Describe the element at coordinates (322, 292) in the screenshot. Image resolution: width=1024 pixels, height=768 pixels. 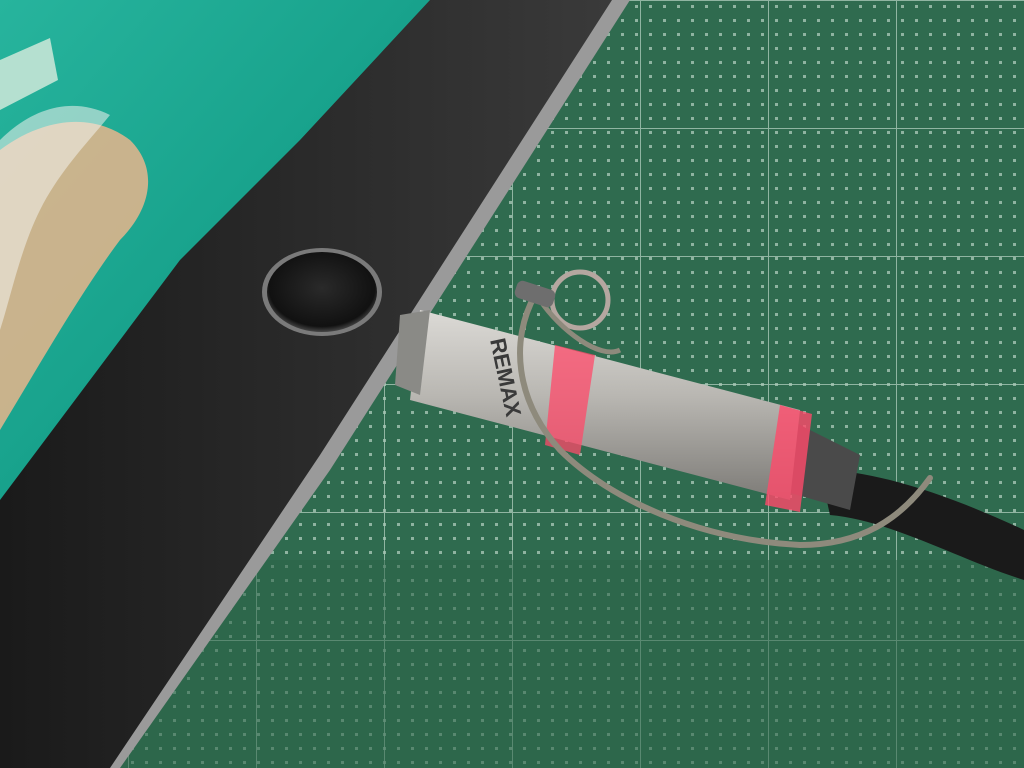
I see `home-button` at that location.